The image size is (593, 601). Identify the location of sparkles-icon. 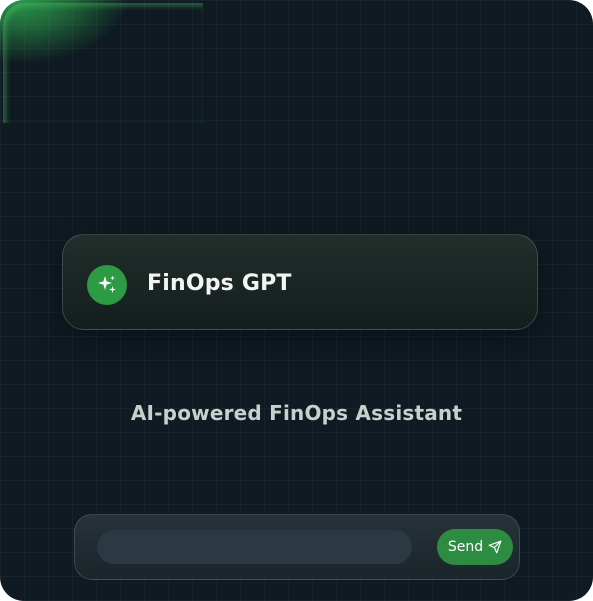
(107, 285).